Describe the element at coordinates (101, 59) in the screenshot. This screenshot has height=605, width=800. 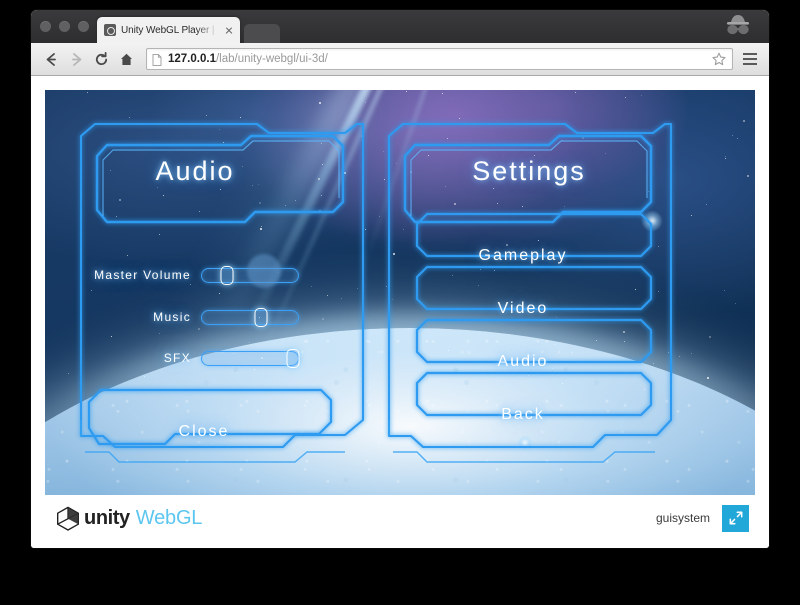
I see `reload-button` at that location.